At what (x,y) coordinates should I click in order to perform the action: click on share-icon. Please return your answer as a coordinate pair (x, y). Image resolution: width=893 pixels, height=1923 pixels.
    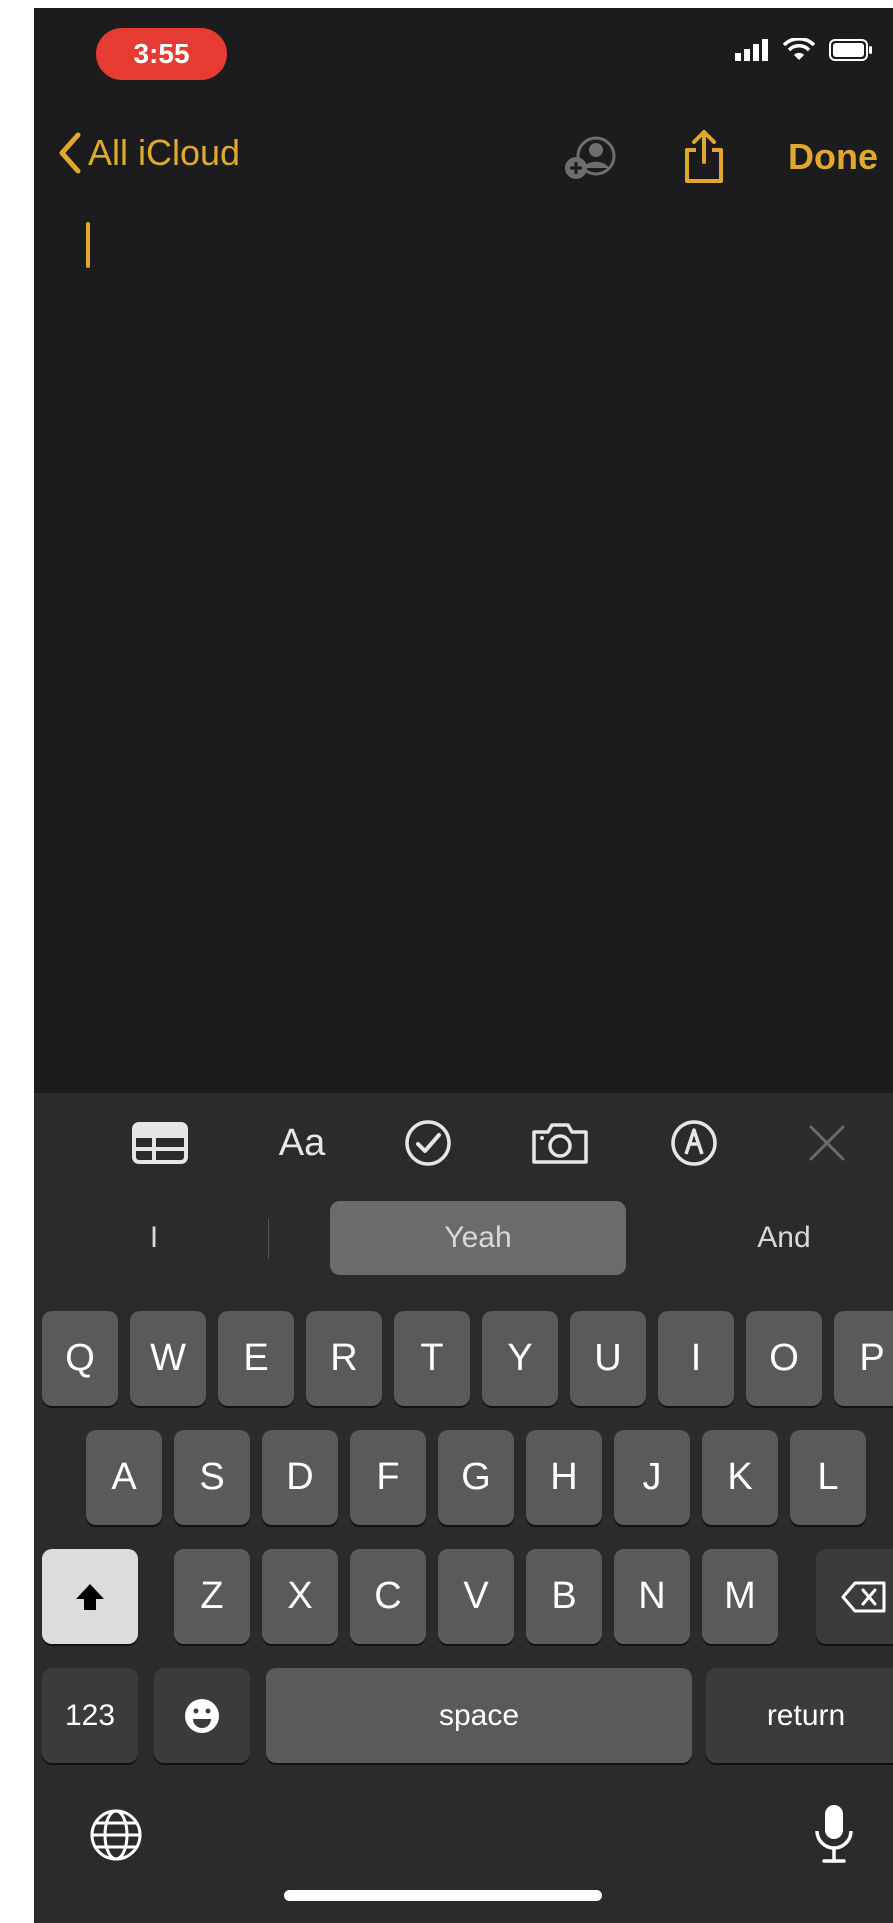
    Looking at the image, I should click on (704, 156).